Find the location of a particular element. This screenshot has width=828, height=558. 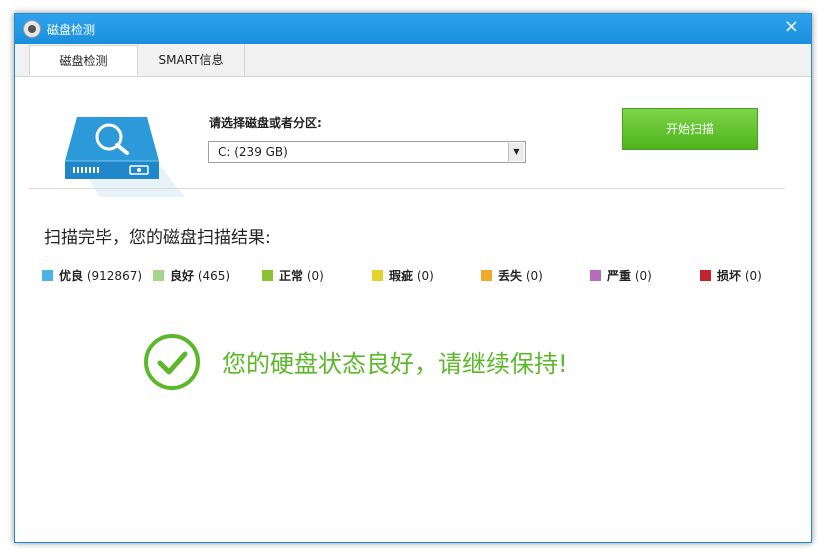

disk-partition-dropdown: C: (239 GB) ▼ is located at coordinates (367, 152).